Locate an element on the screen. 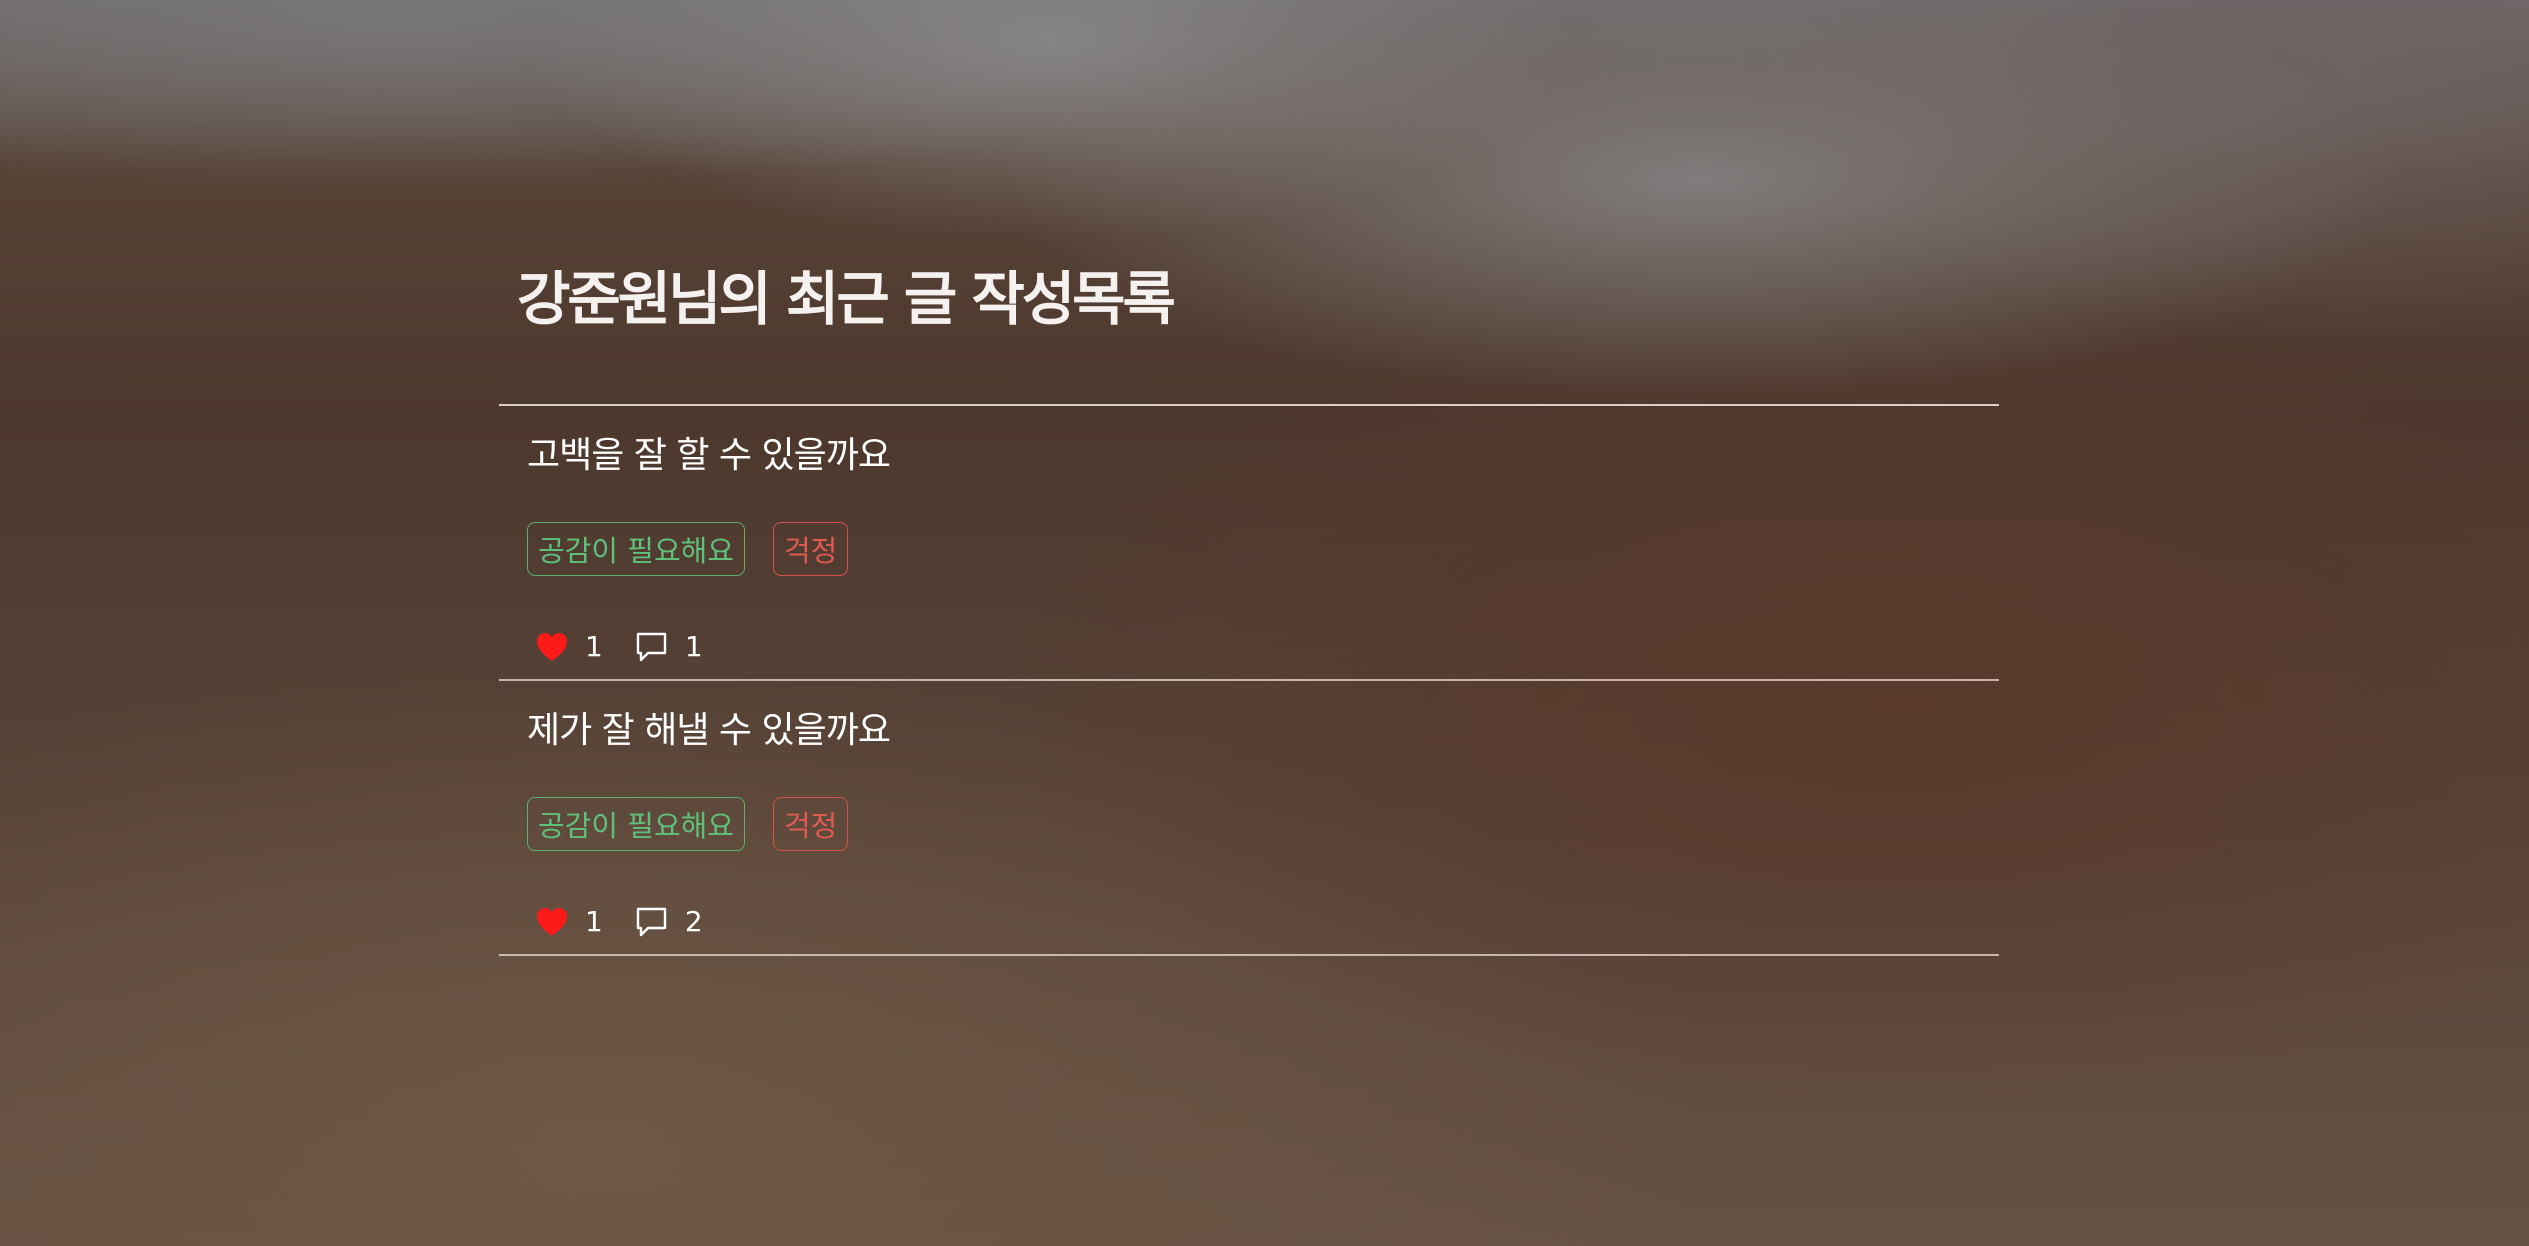 This screenshot has height=1246, width=2529. post-title: 고백을 잘 할 수 있을까요 is located at coordinates (709, 452).